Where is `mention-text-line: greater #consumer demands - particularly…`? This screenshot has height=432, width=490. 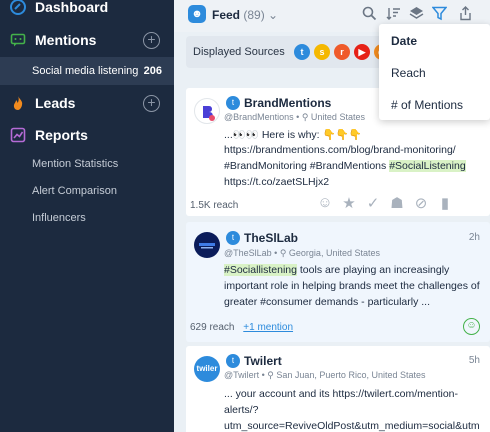 mention-text-line: greater #consumer demands - particularly… is located at coordinates (327, 302).